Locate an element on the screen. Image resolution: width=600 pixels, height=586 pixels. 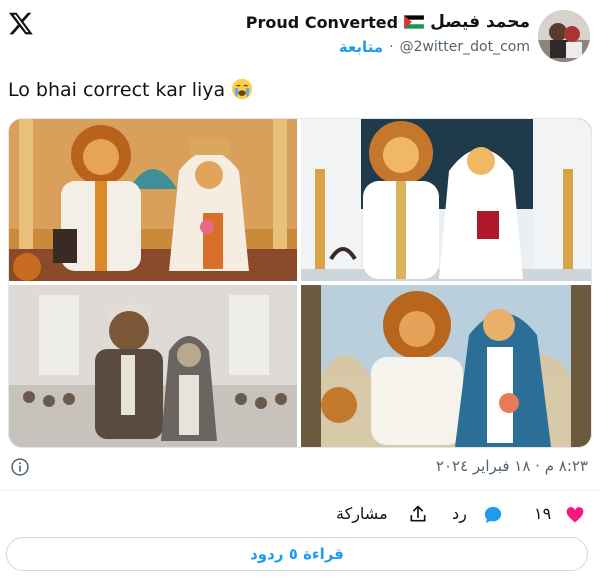
divider is located at coordinates (300, 490).